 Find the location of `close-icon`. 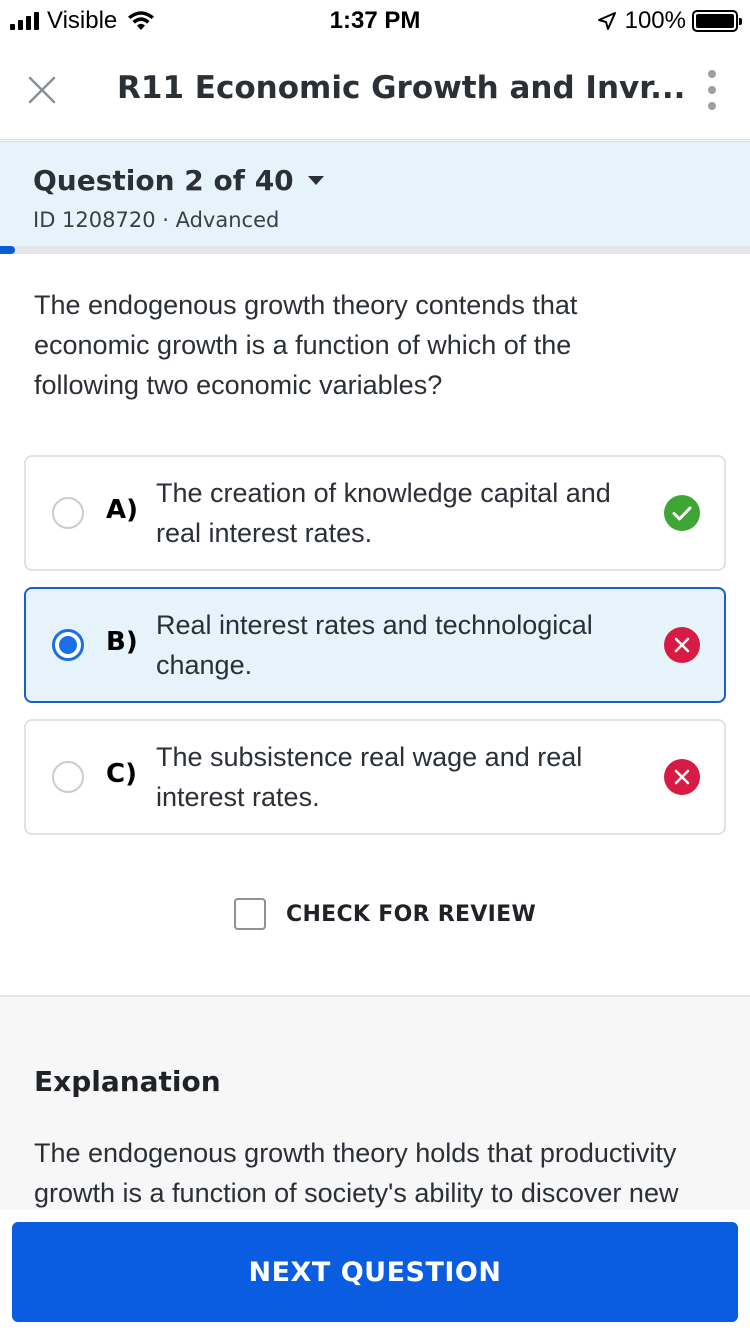

close-icon is located at coordinates (42, 90).